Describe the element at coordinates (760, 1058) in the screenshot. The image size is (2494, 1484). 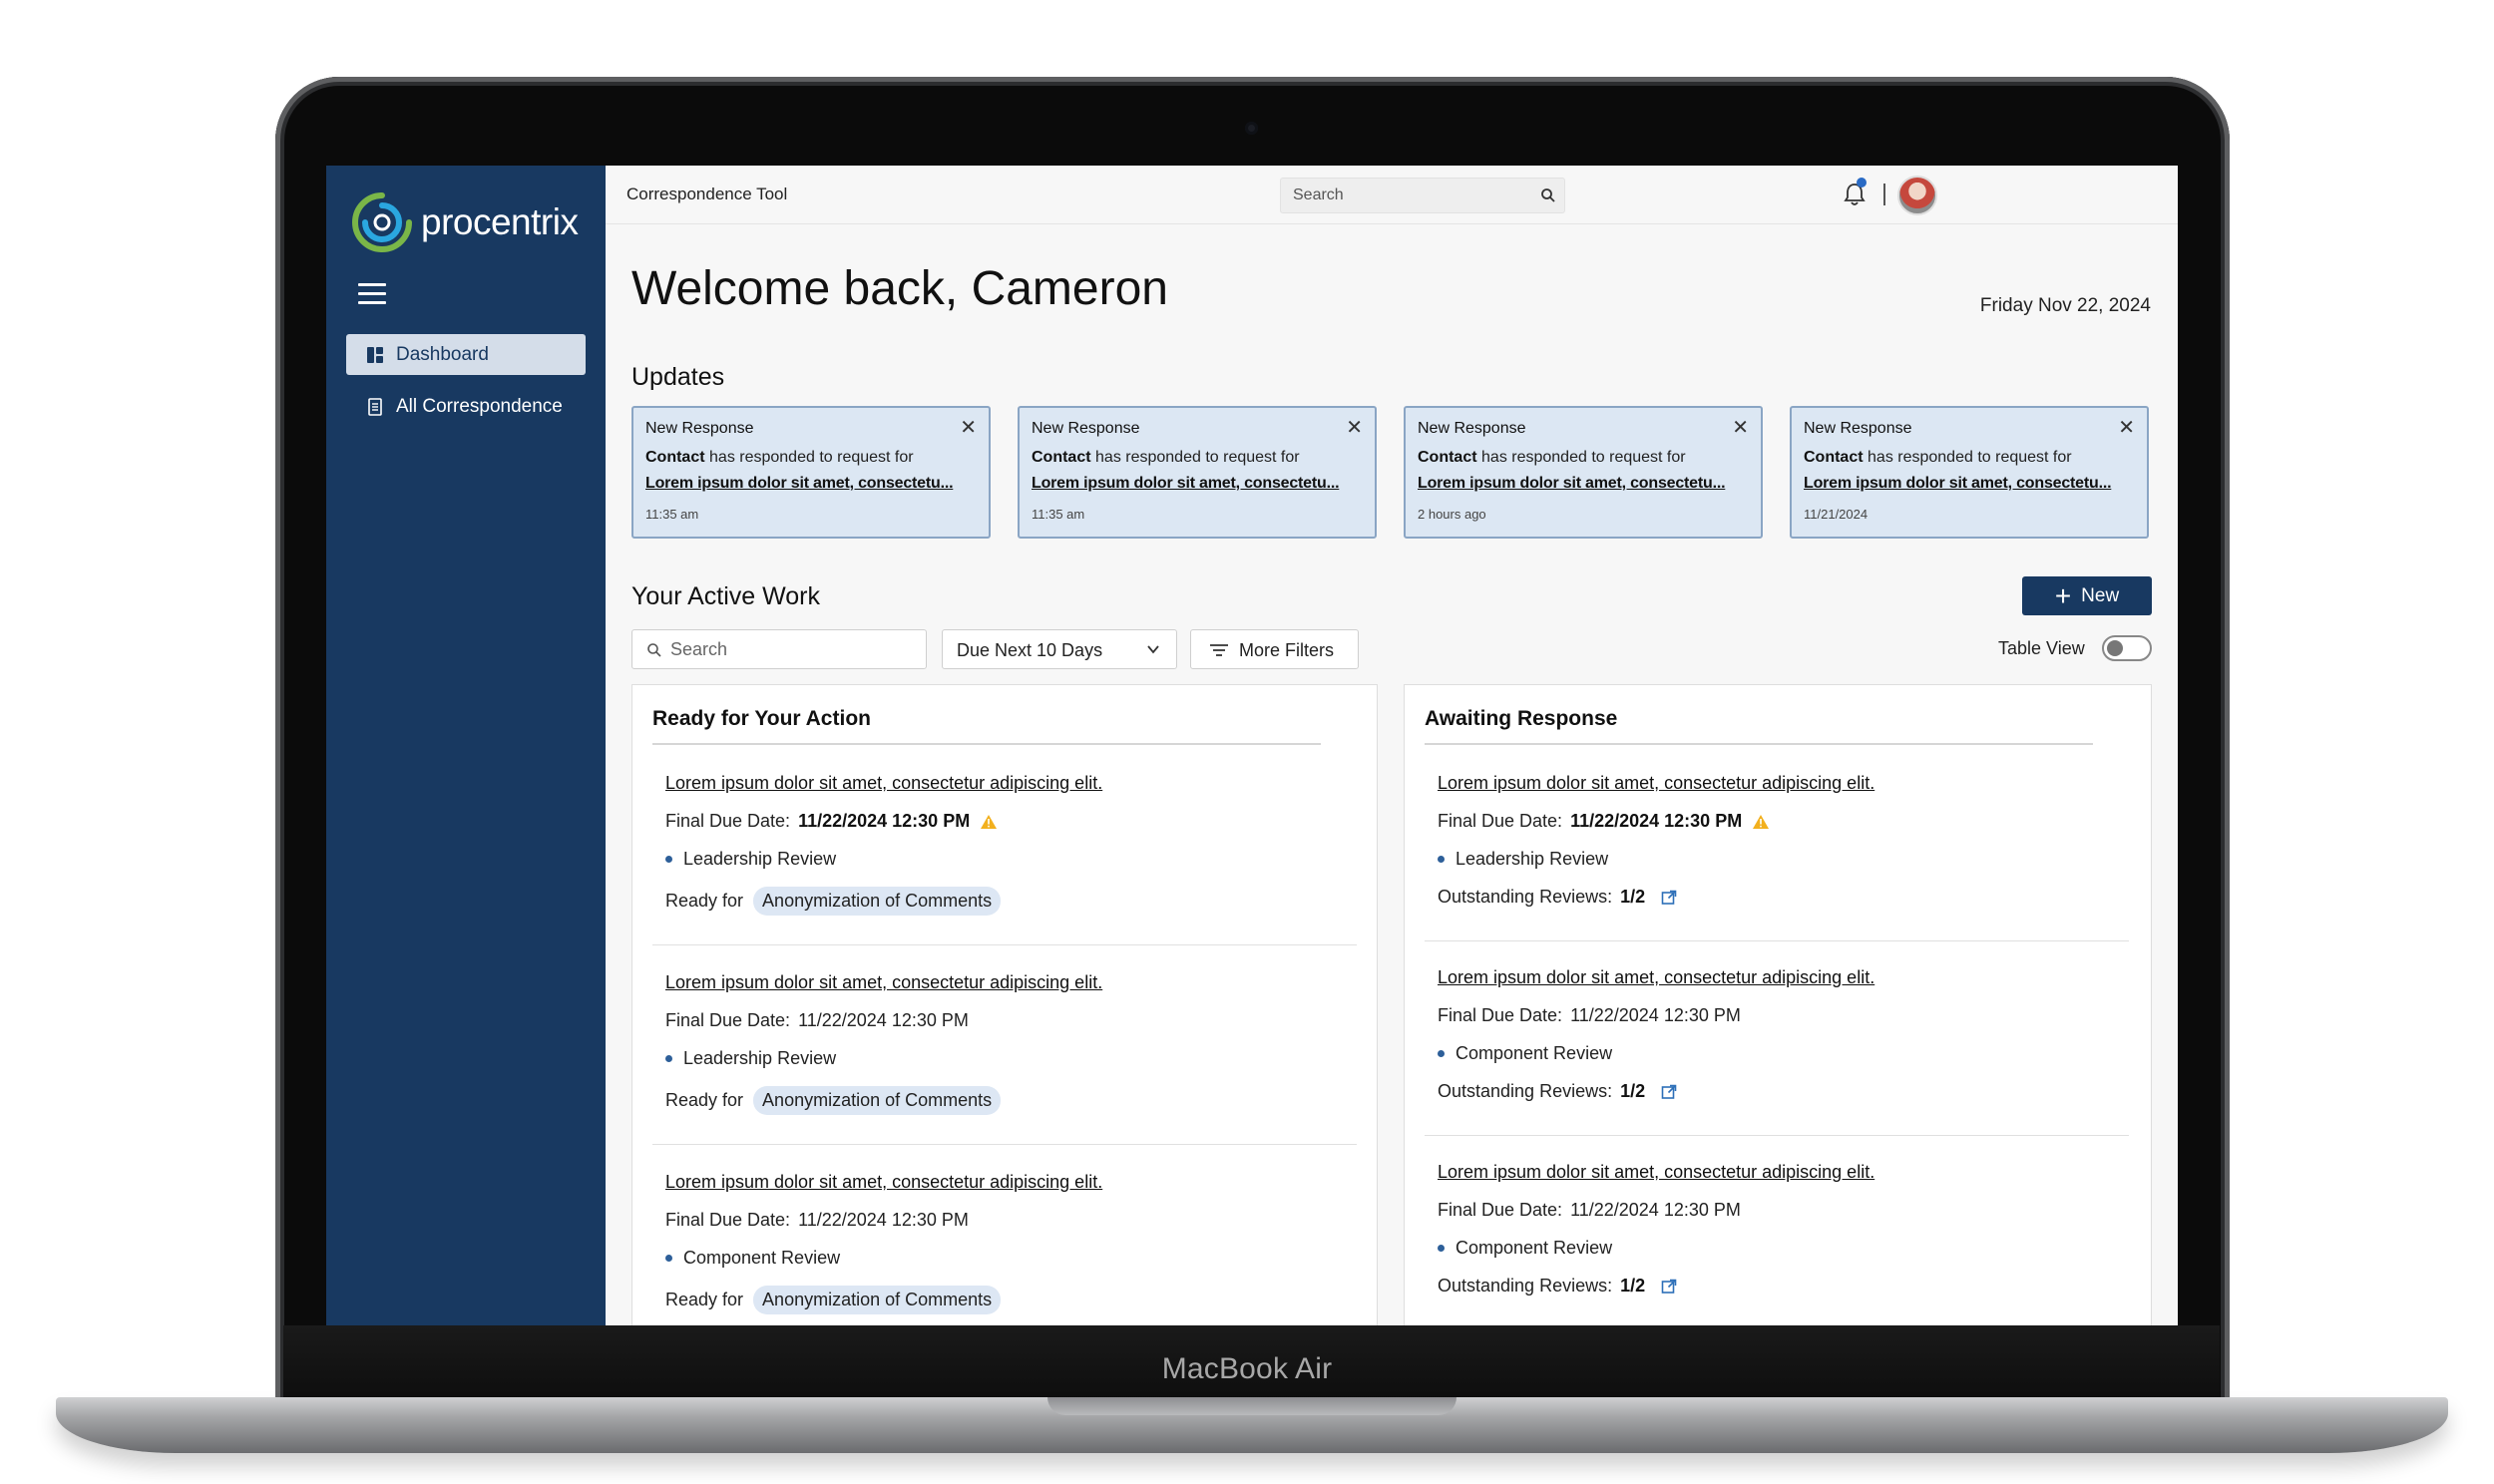
I see `stage-label: Leadership Review` at that location.